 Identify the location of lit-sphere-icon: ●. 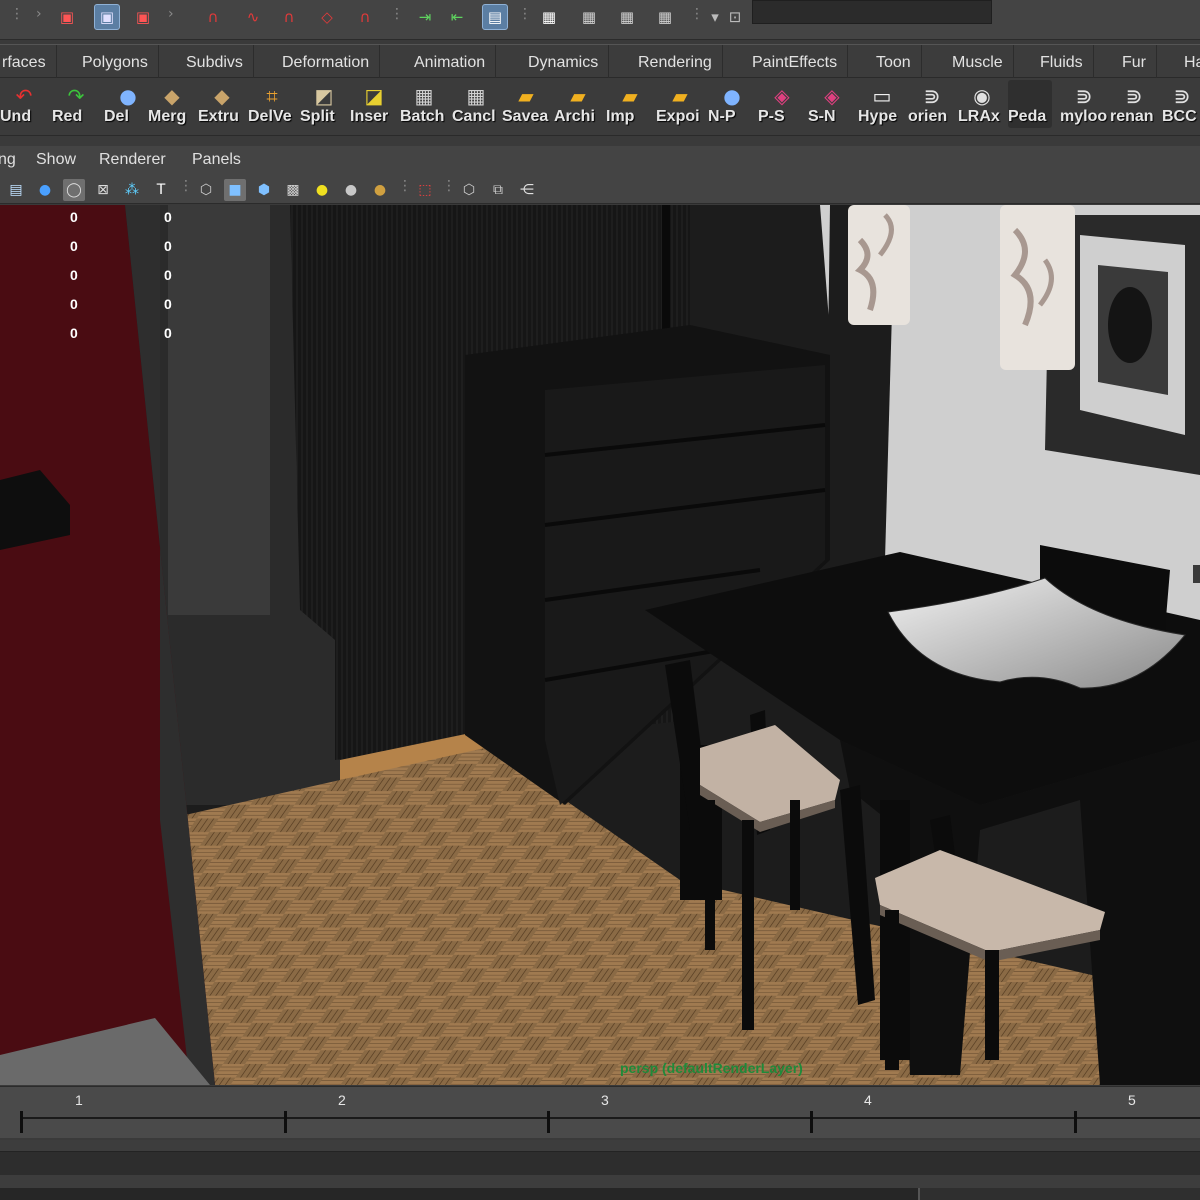
(380, 190).